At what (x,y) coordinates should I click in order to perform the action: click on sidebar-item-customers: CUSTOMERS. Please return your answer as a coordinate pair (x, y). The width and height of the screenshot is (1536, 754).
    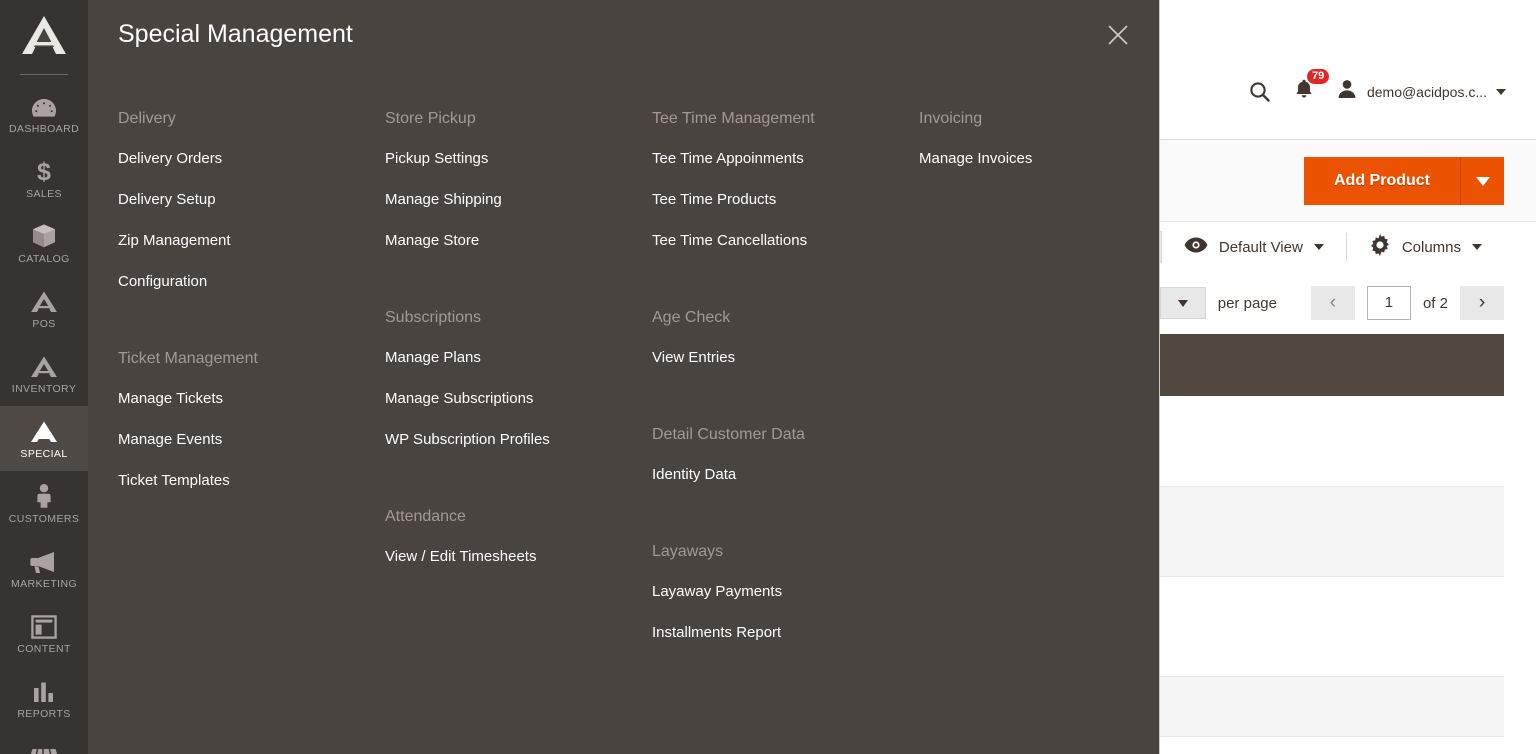
    Looking at the image, I should click on (44, 503).